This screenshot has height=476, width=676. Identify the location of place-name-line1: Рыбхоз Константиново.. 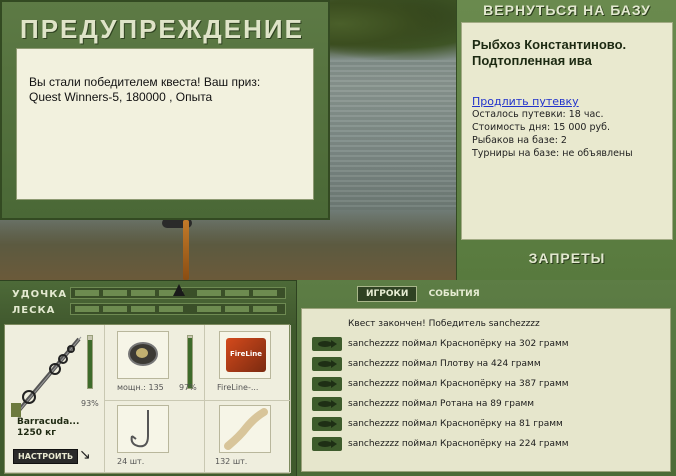
(549, 44).